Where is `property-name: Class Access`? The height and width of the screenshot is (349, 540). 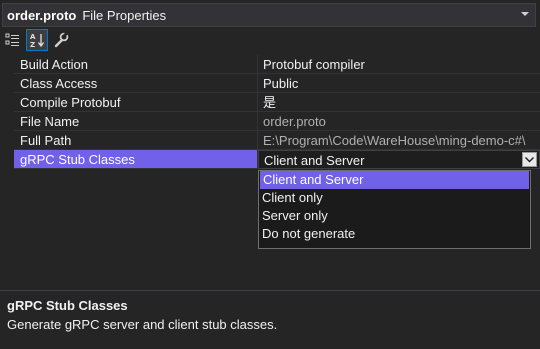
property-name: Class Access is located at coordinates (136, 83).